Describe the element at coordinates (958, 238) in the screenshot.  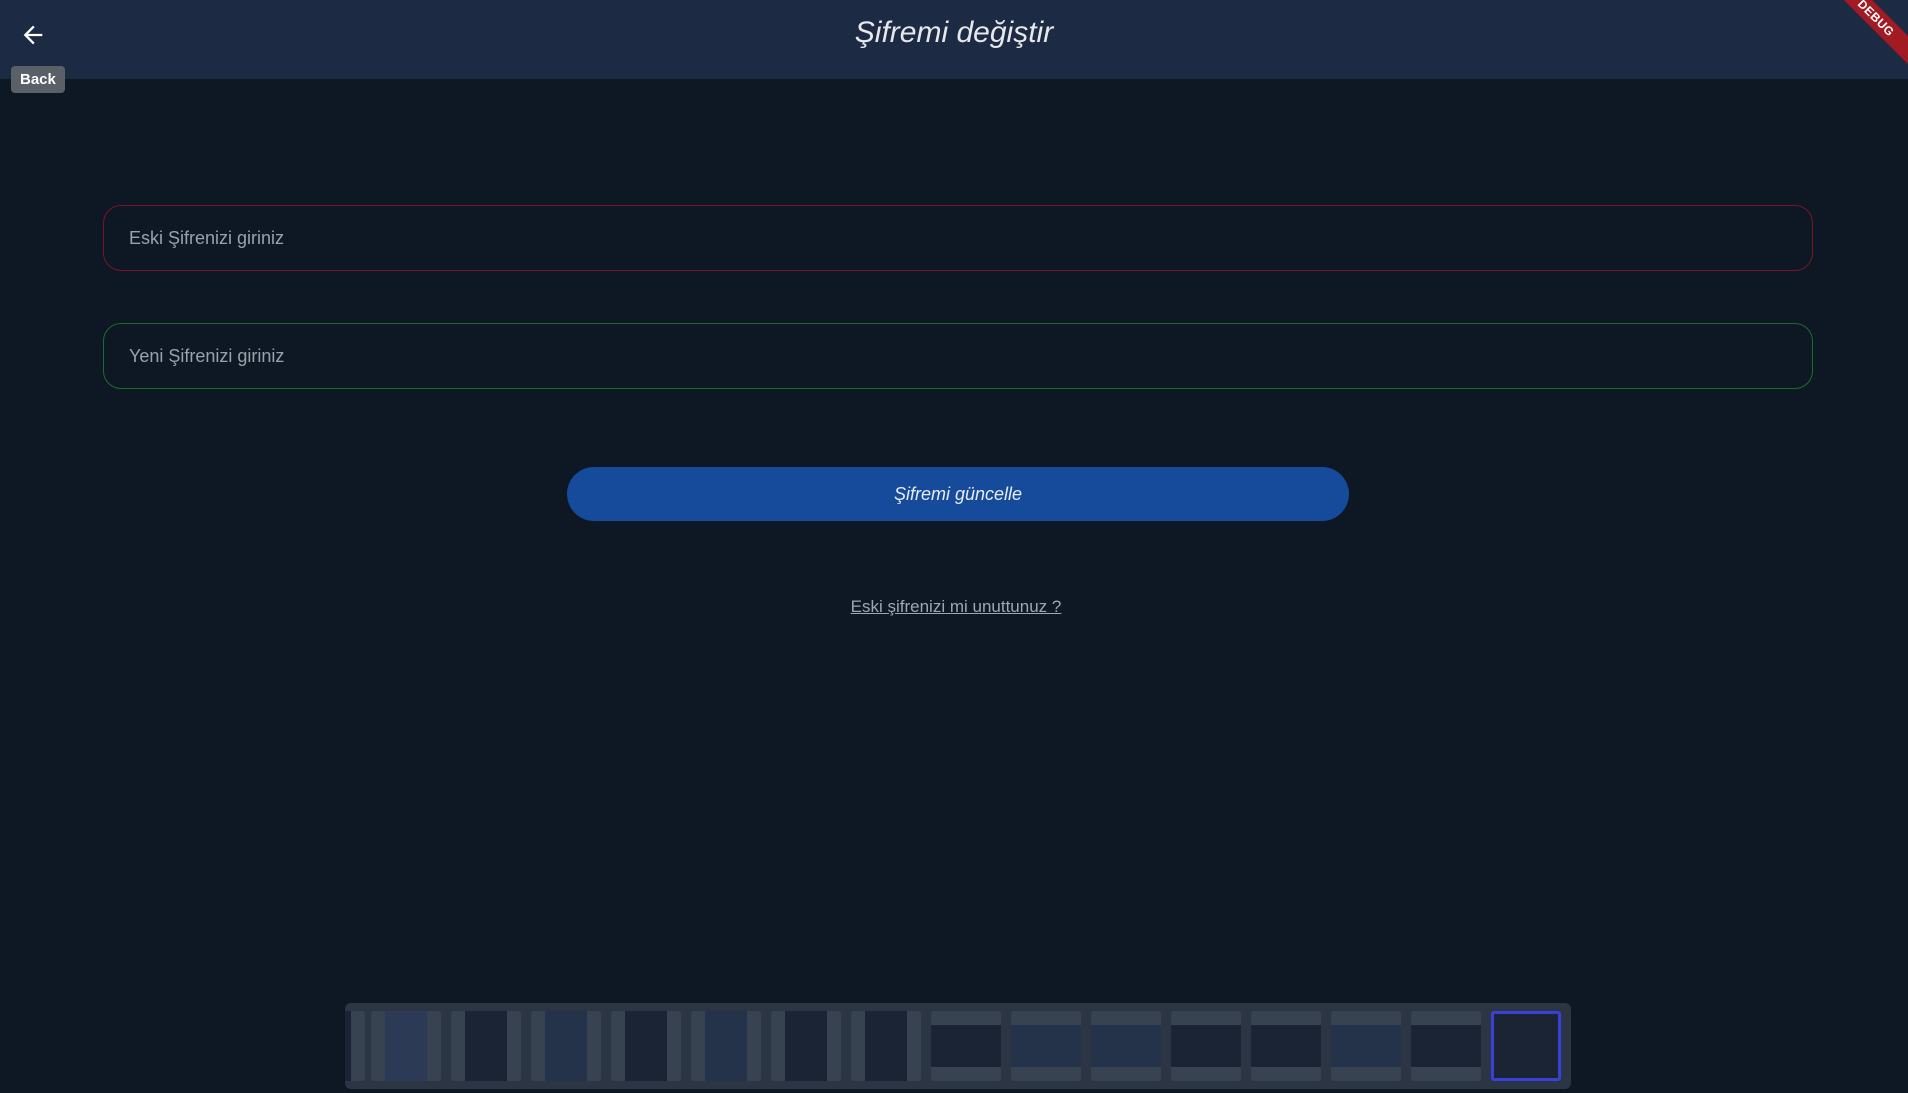
I see `old-password-field` at that location.